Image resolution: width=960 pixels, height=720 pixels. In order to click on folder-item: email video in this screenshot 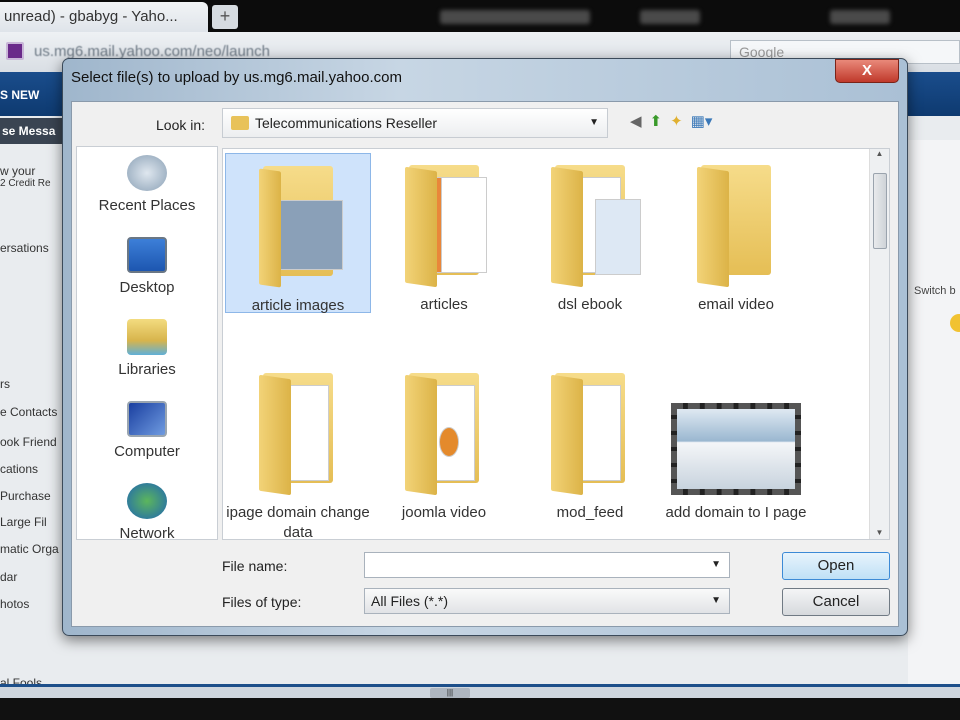, I will do `click(736, 234)`.